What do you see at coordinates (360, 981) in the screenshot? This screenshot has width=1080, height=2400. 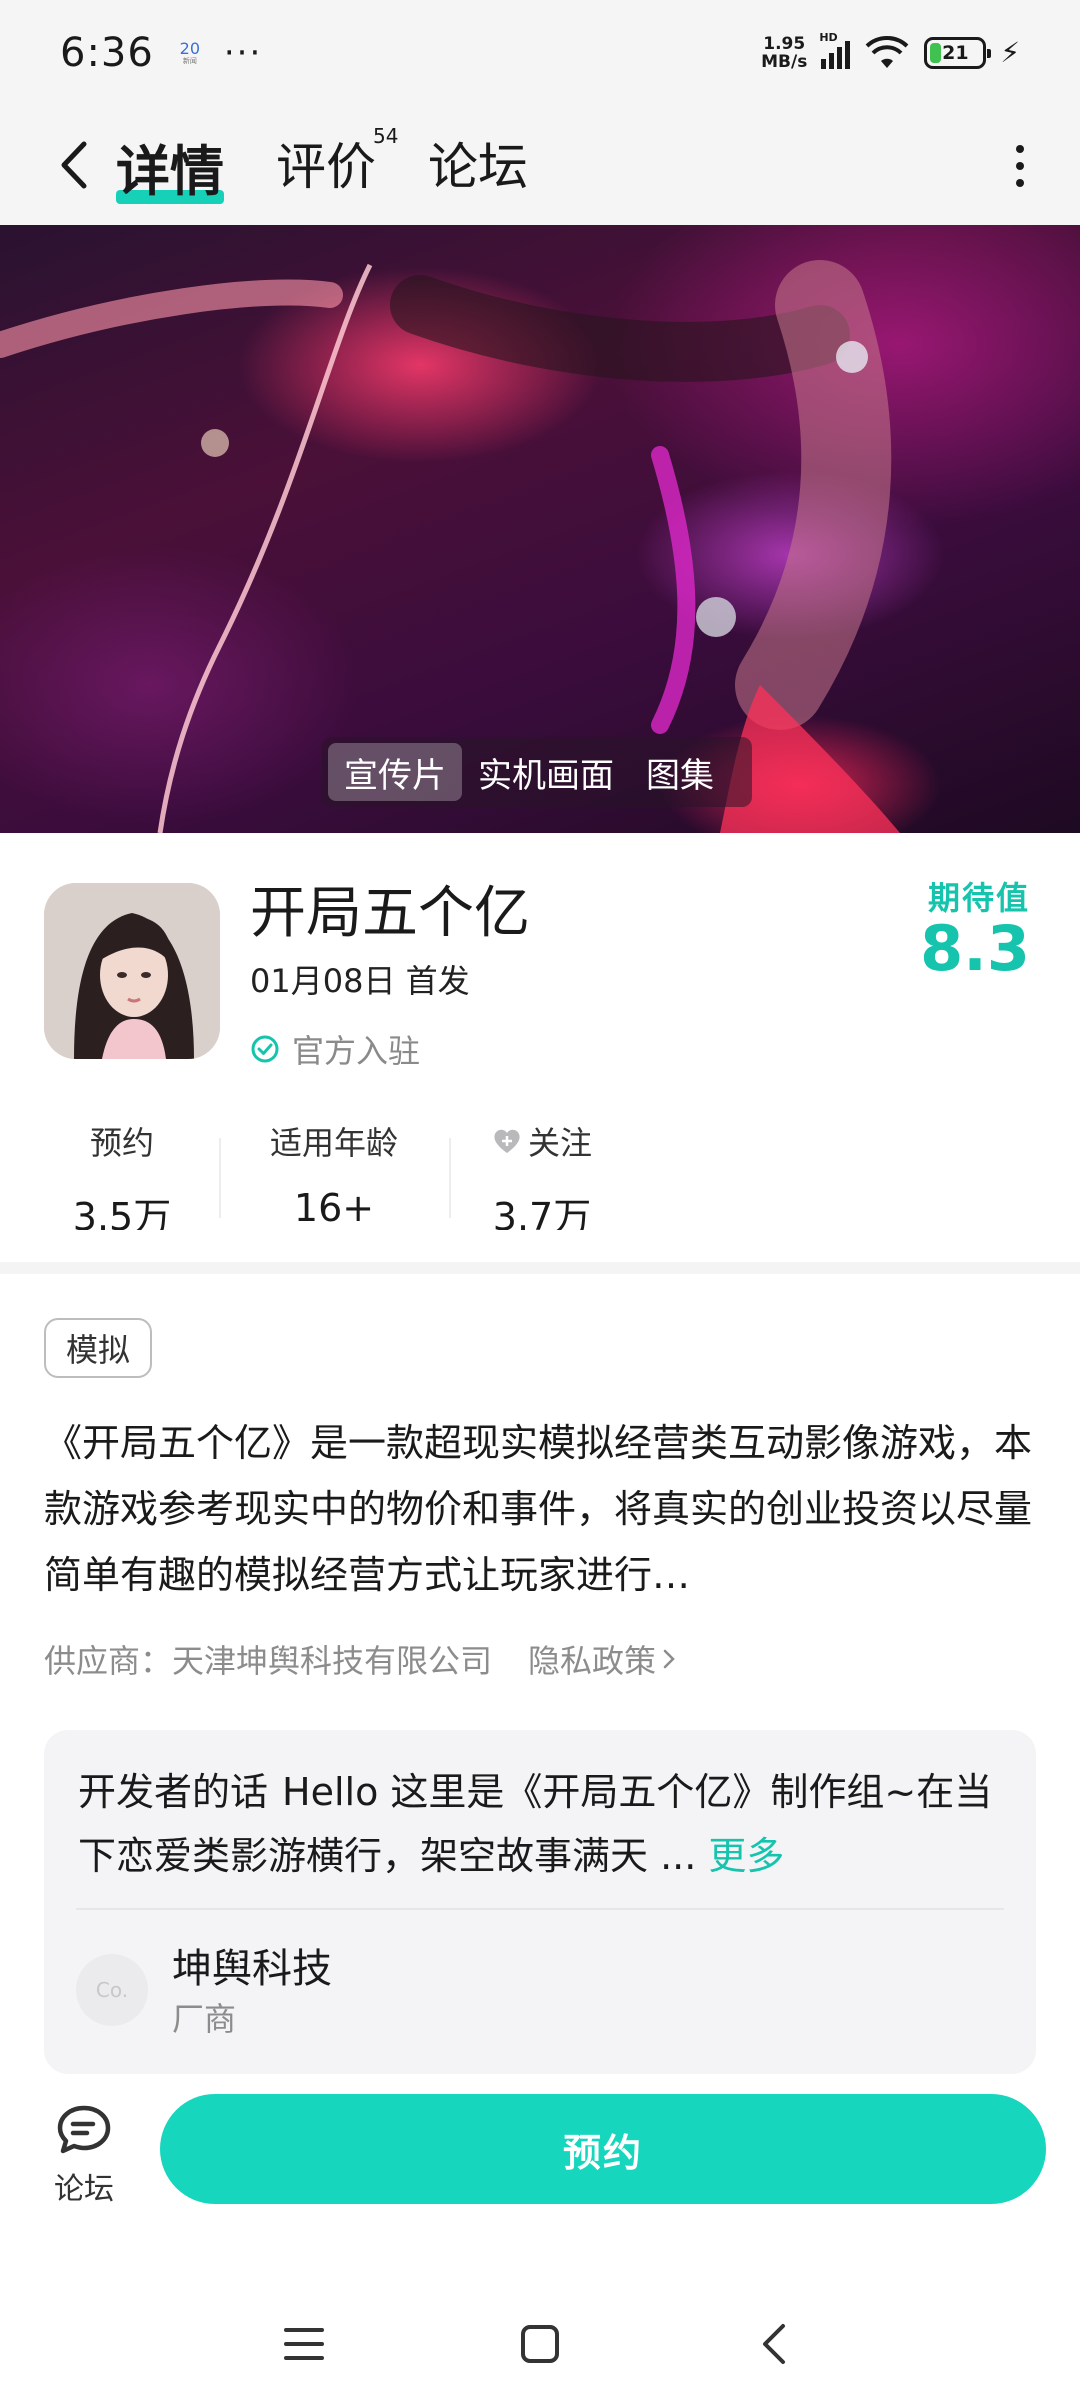 I see `release-date: 01月08日 首发` at bounding box center [360, 981].